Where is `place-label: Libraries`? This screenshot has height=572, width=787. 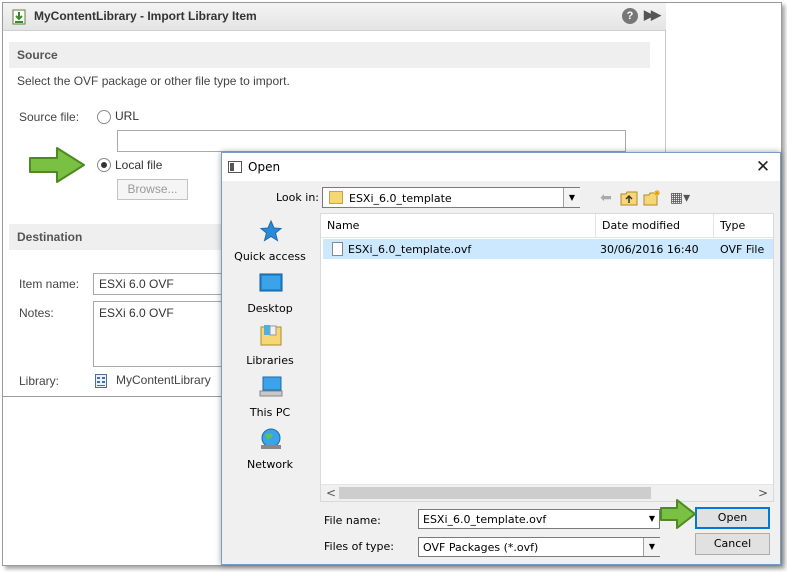
place-label: Libraries is located at coordinates (270, 360).